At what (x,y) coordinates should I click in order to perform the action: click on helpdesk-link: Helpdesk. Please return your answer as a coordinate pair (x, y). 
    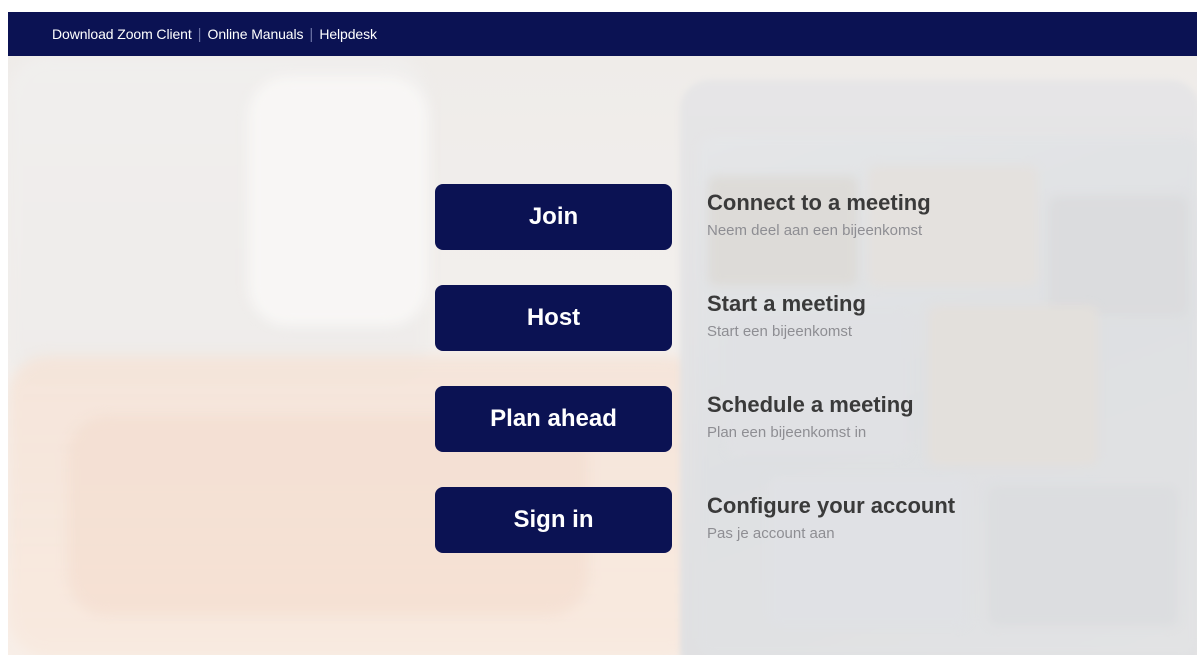
    Looking at the image, I should click on (348, 34).